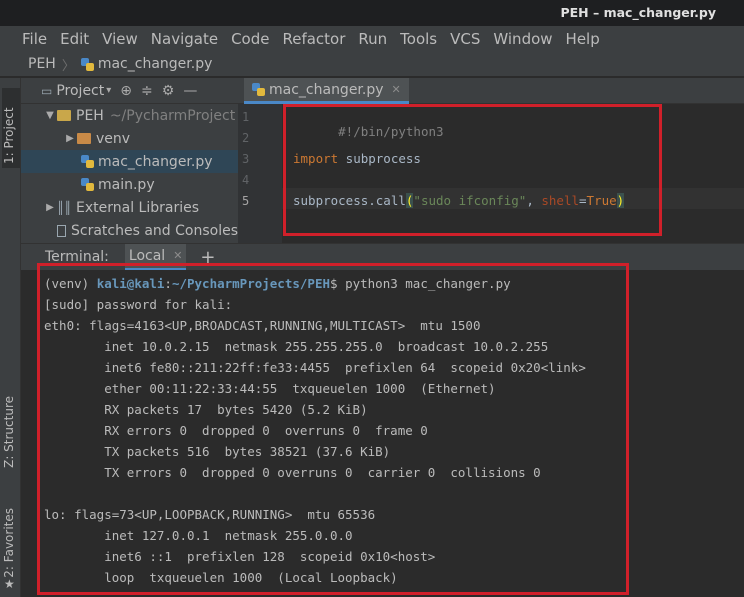 The width and height of the screenshot is (744, 597). What do you see at coordinates (172, 115) in the screenshot?
I see `tree-item-path: ~/PycharmProject` at bounding box center [172, 115].